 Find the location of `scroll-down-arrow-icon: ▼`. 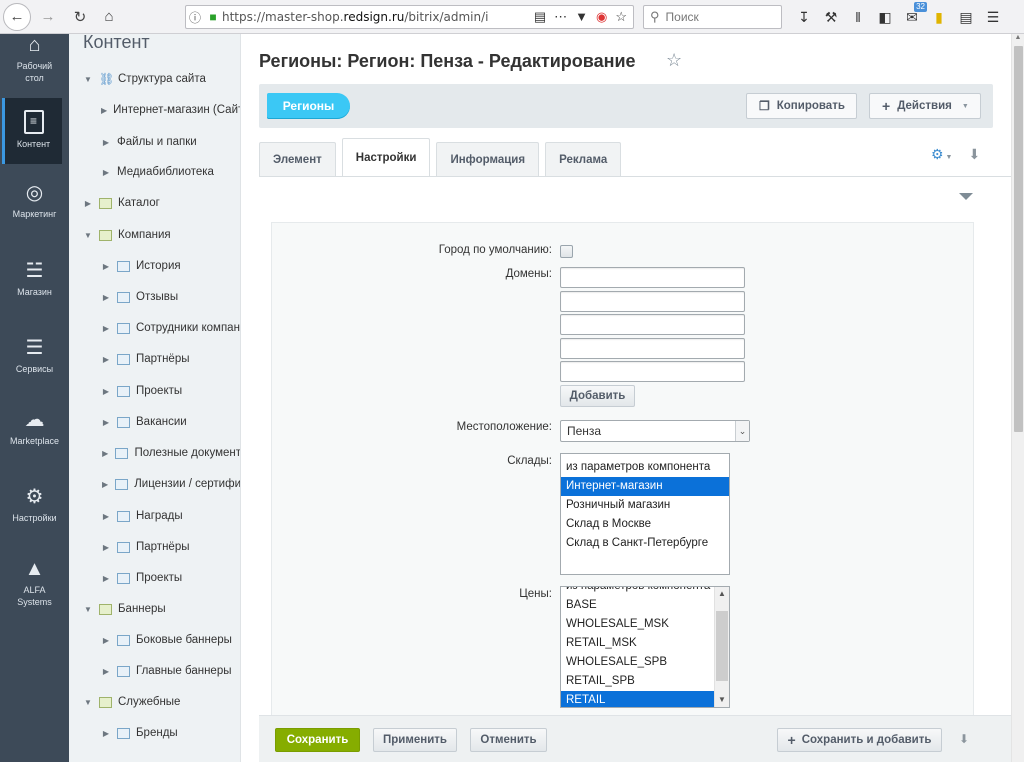

scroll-down-arrow-icon: ▼ is located at coordinates (722, 700).